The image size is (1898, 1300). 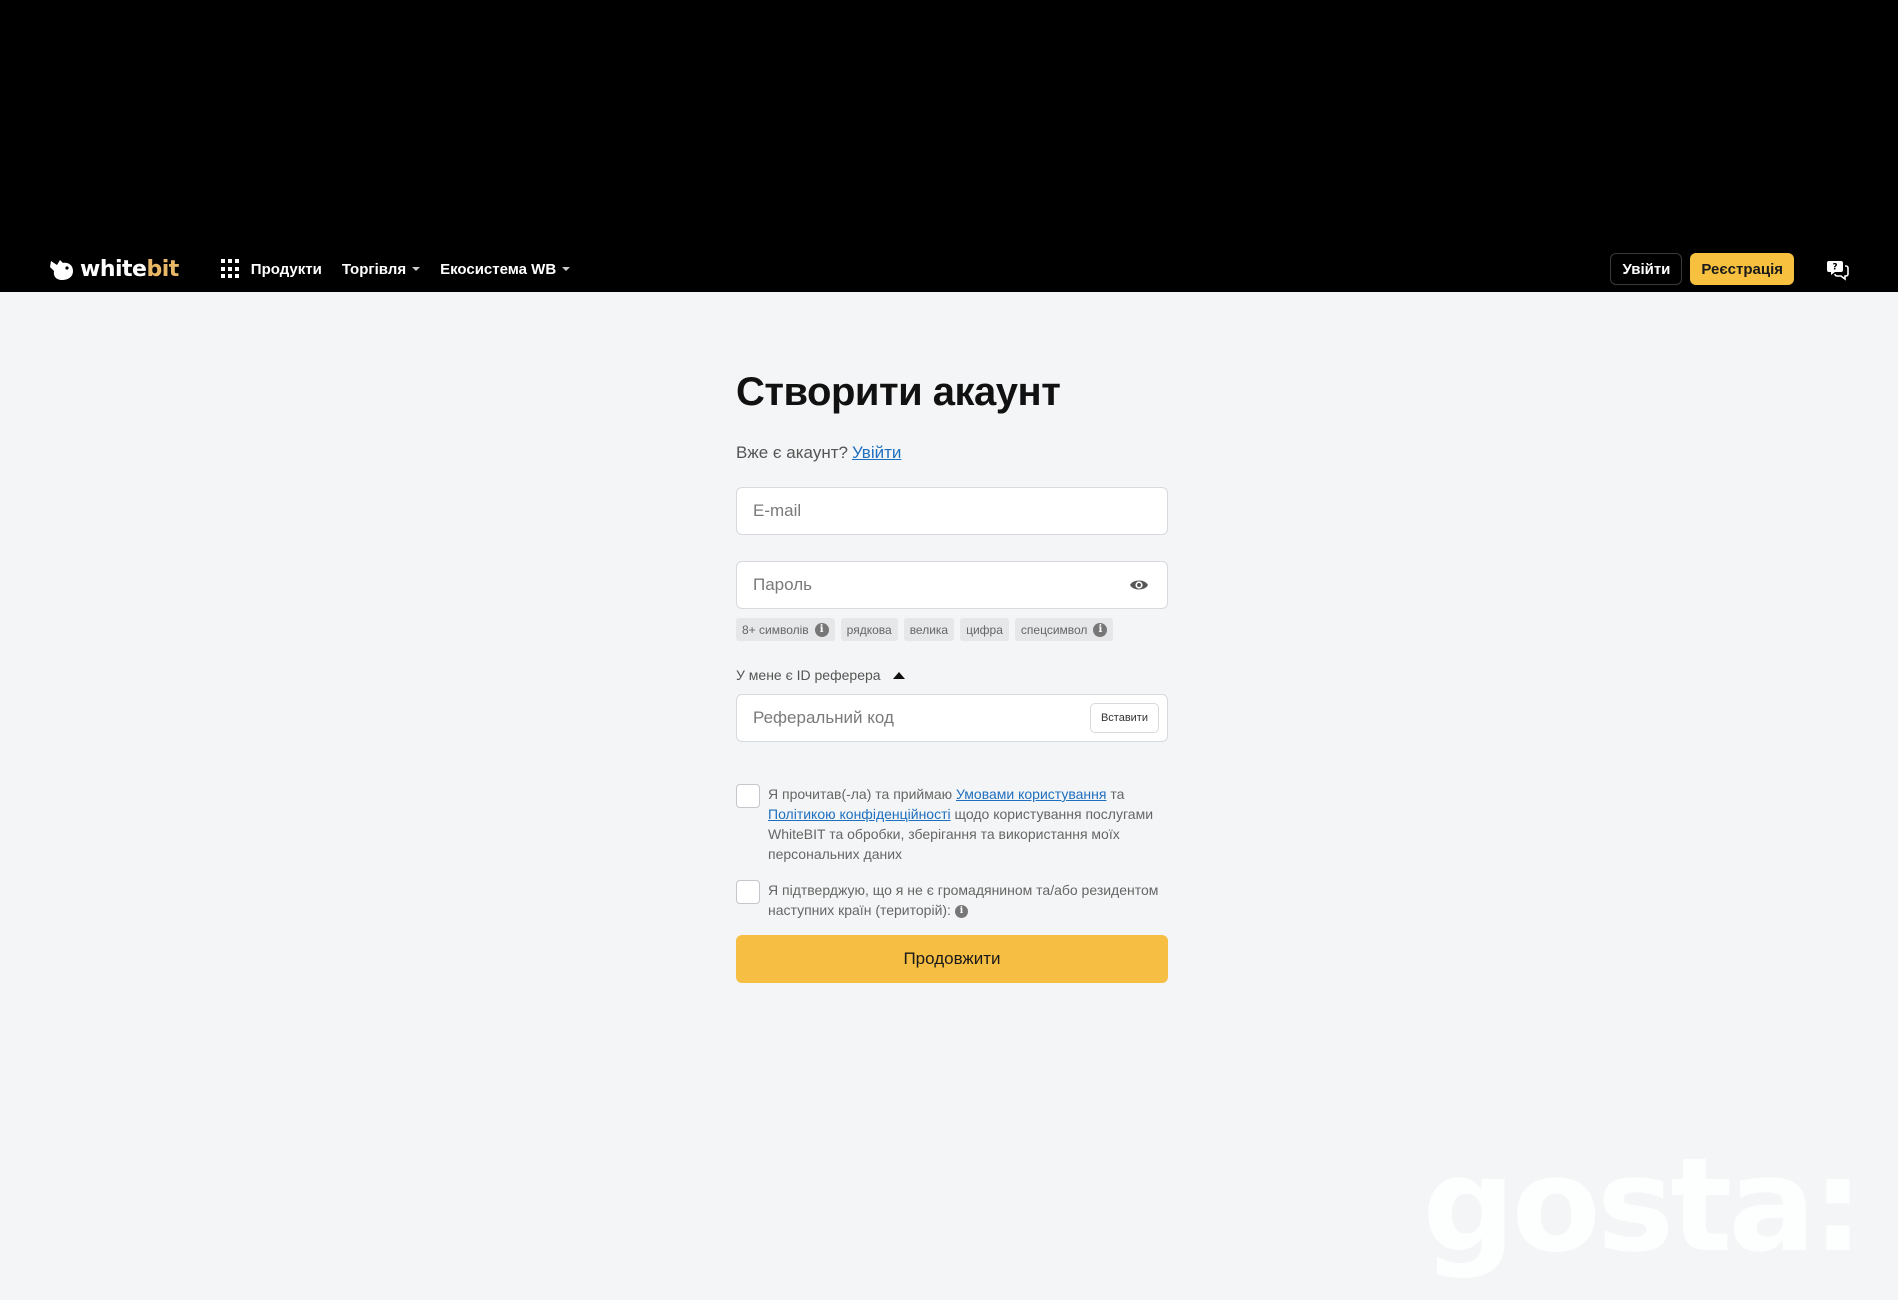 I want to click on support-chat-icon: ?, so click(x=1838, y=269).